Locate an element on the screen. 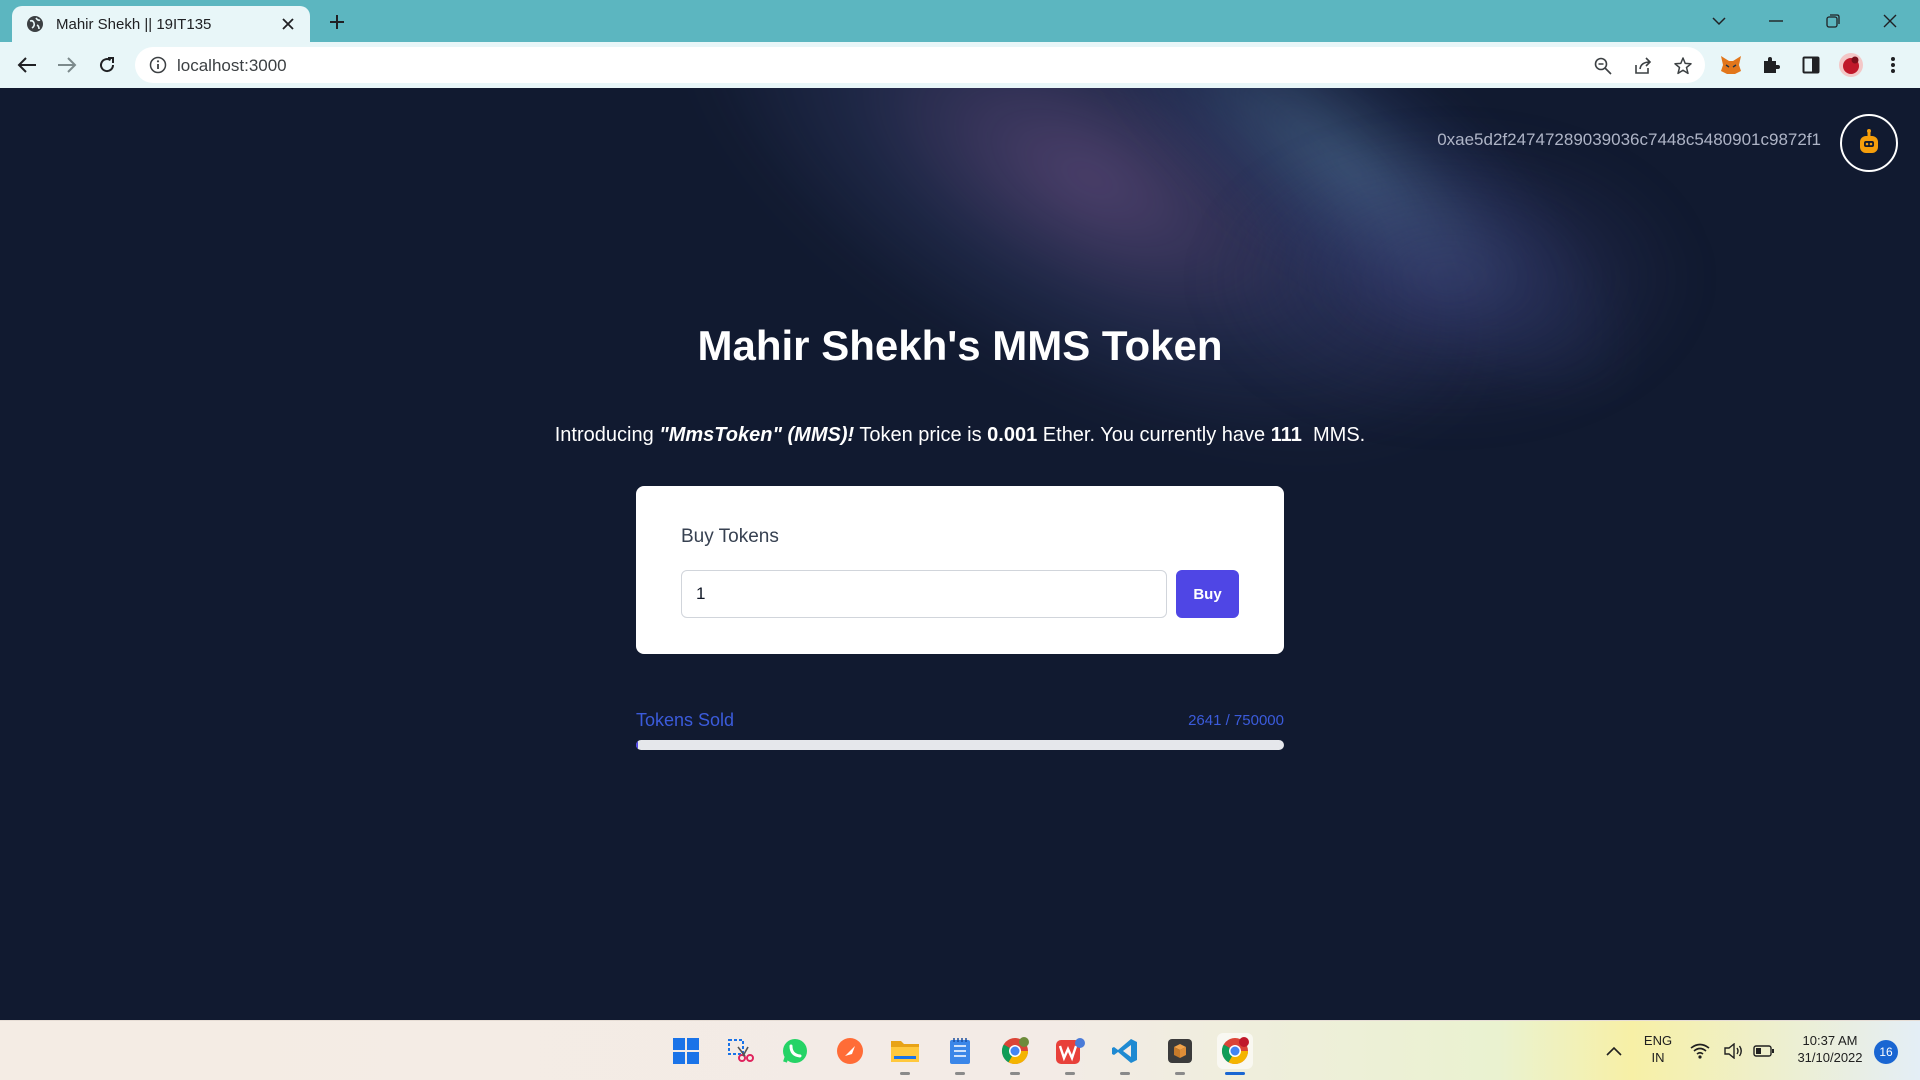 This screenshot has height=1080, width=1920. notification-count-badge: 16 is located at coordinates (1886, 1052).